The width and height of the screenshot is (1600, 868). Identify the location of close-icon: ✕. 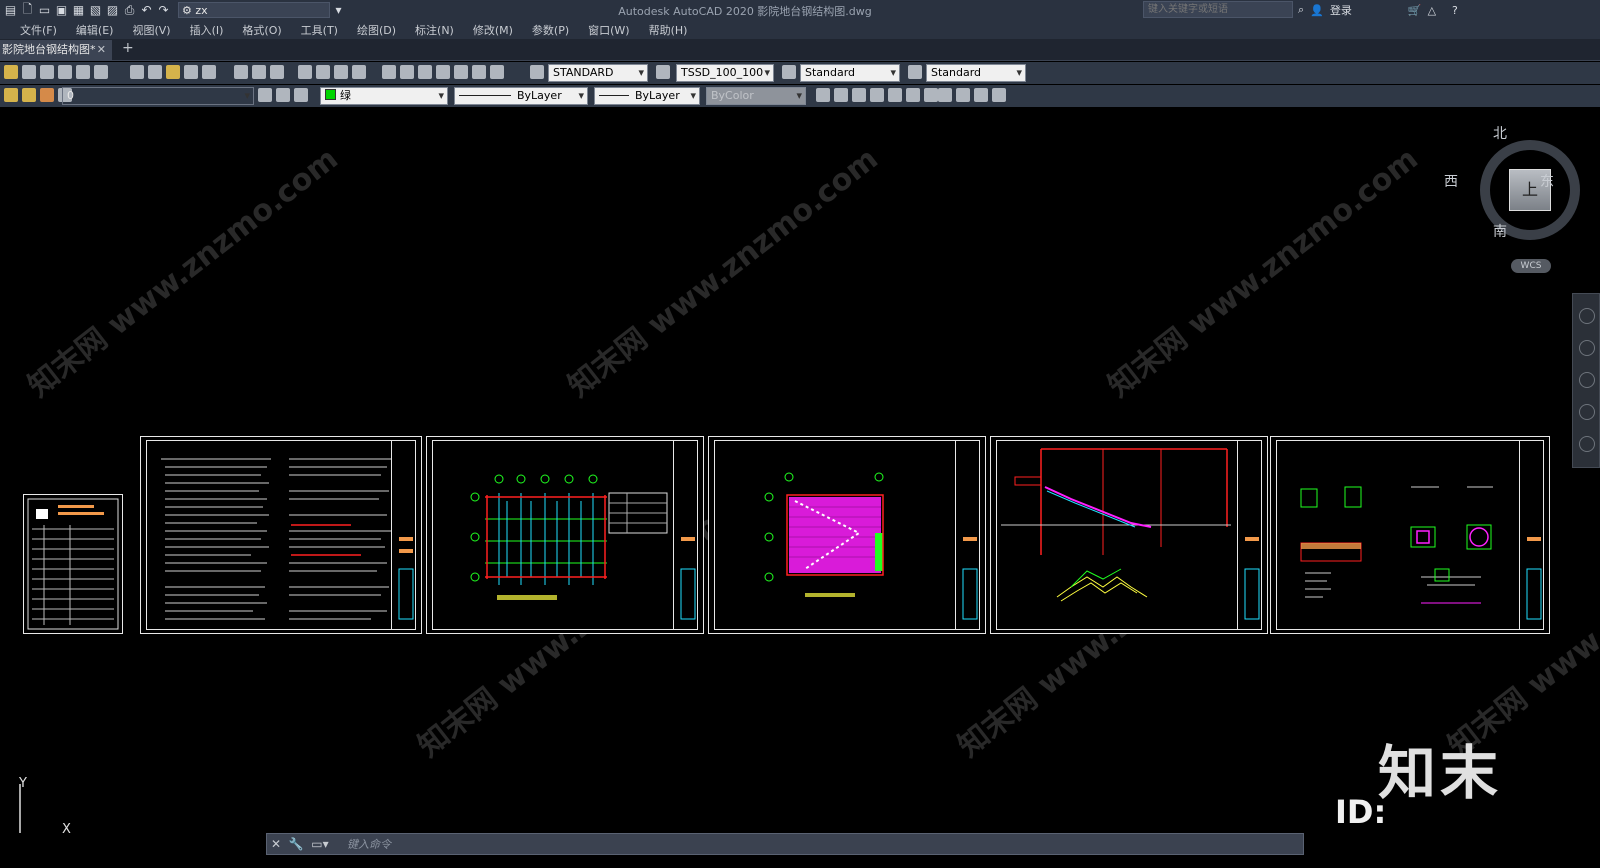
(276, 844).